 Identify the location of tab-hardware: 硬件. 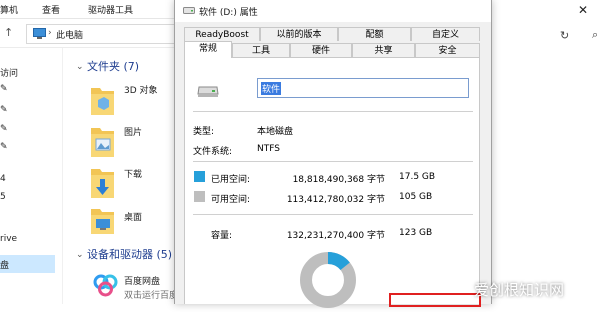
(321, 50).